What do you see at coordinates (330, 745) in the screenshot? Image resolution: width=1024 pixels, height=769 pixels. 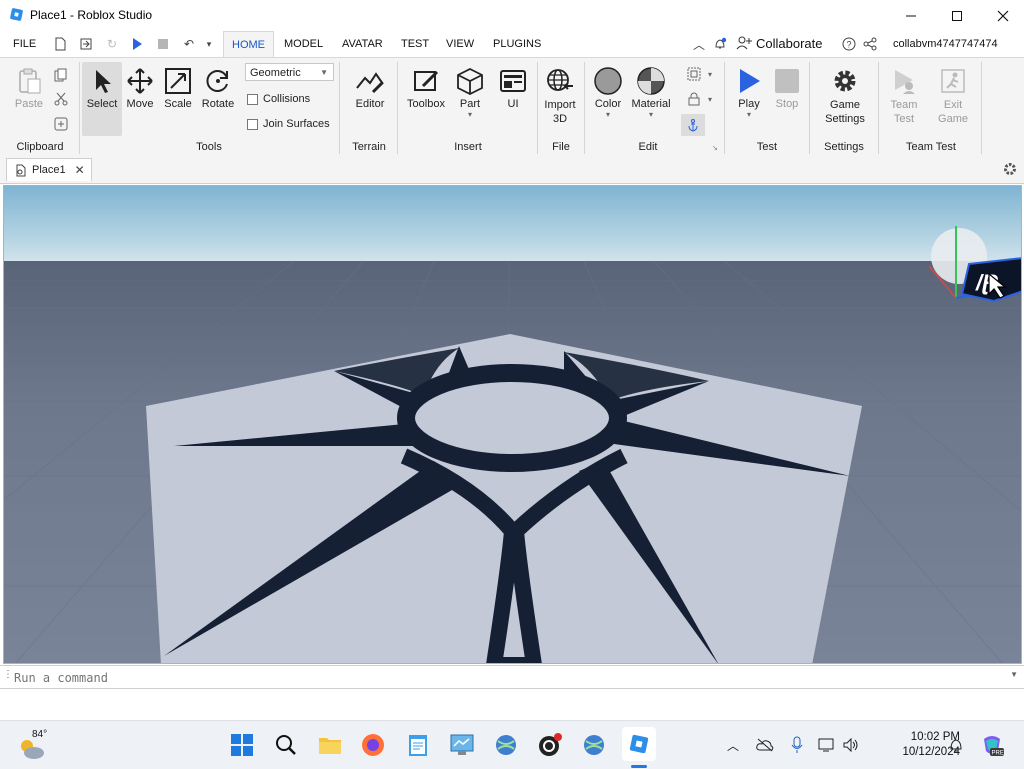 I see `file-explorer-button` at bounding box center [330, 745].